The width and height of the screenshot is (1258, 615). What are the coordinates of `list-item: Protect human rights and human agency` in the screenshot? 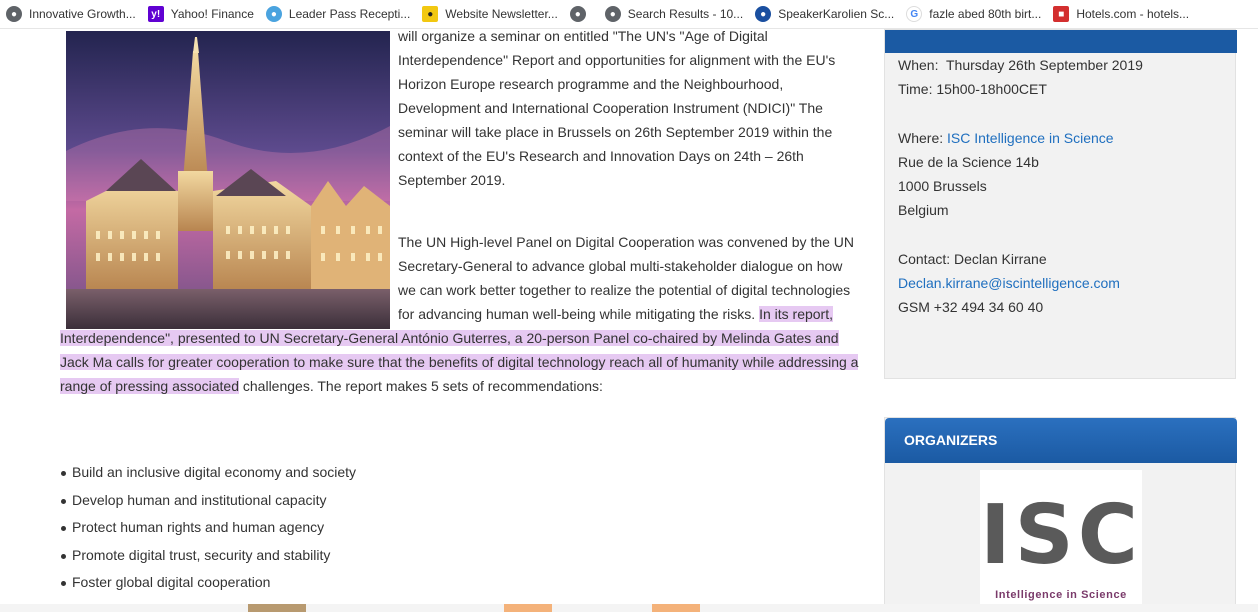 It's located at (410, 528).